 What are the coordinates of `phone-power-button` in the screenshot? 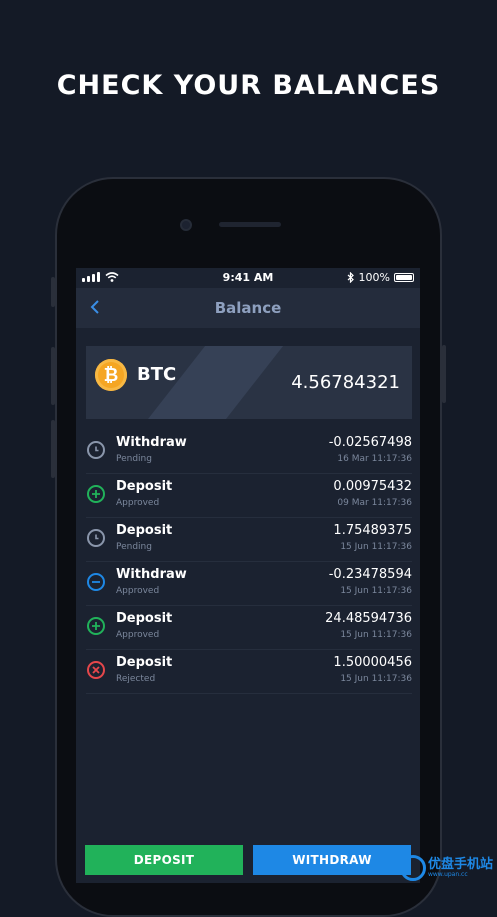 It's located at (444, 374).